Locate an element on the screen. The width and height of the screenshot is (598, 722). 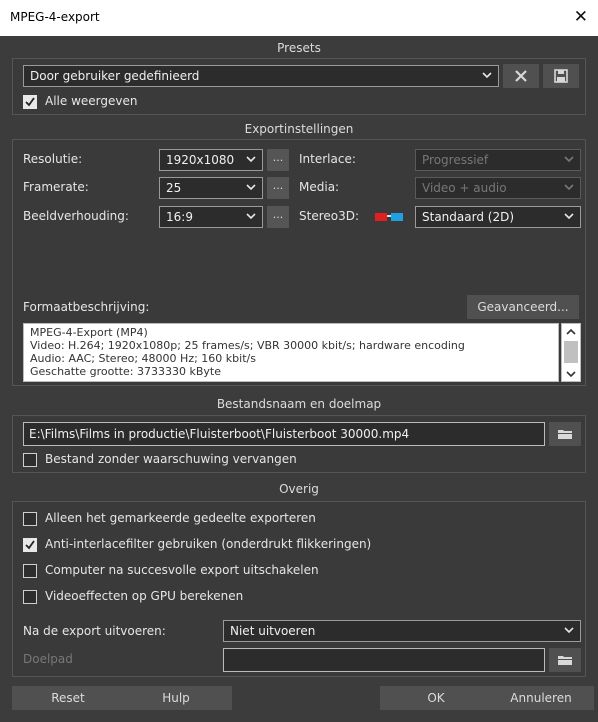
close-icon: ✕ is located at coordinates (581, 17).